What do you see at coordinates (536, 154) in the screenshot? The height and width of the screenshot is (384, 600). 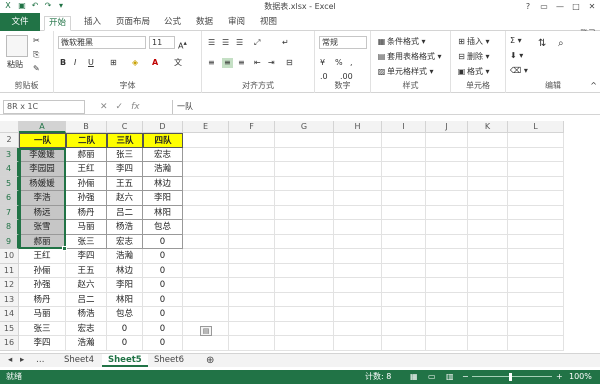 I see `cell-l3` at bounding box center [536, 154].